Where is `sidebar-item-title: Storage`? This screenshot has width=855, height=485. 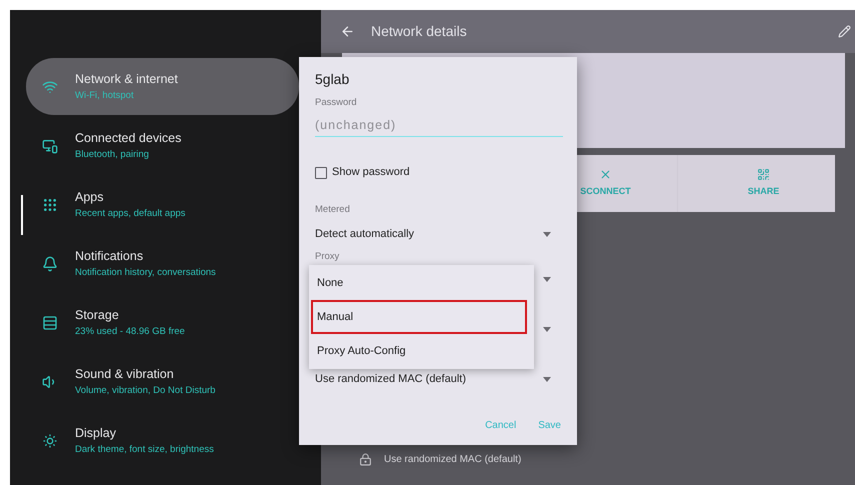 sidebar-item-title: Storage is located at coordinates (97, 315).